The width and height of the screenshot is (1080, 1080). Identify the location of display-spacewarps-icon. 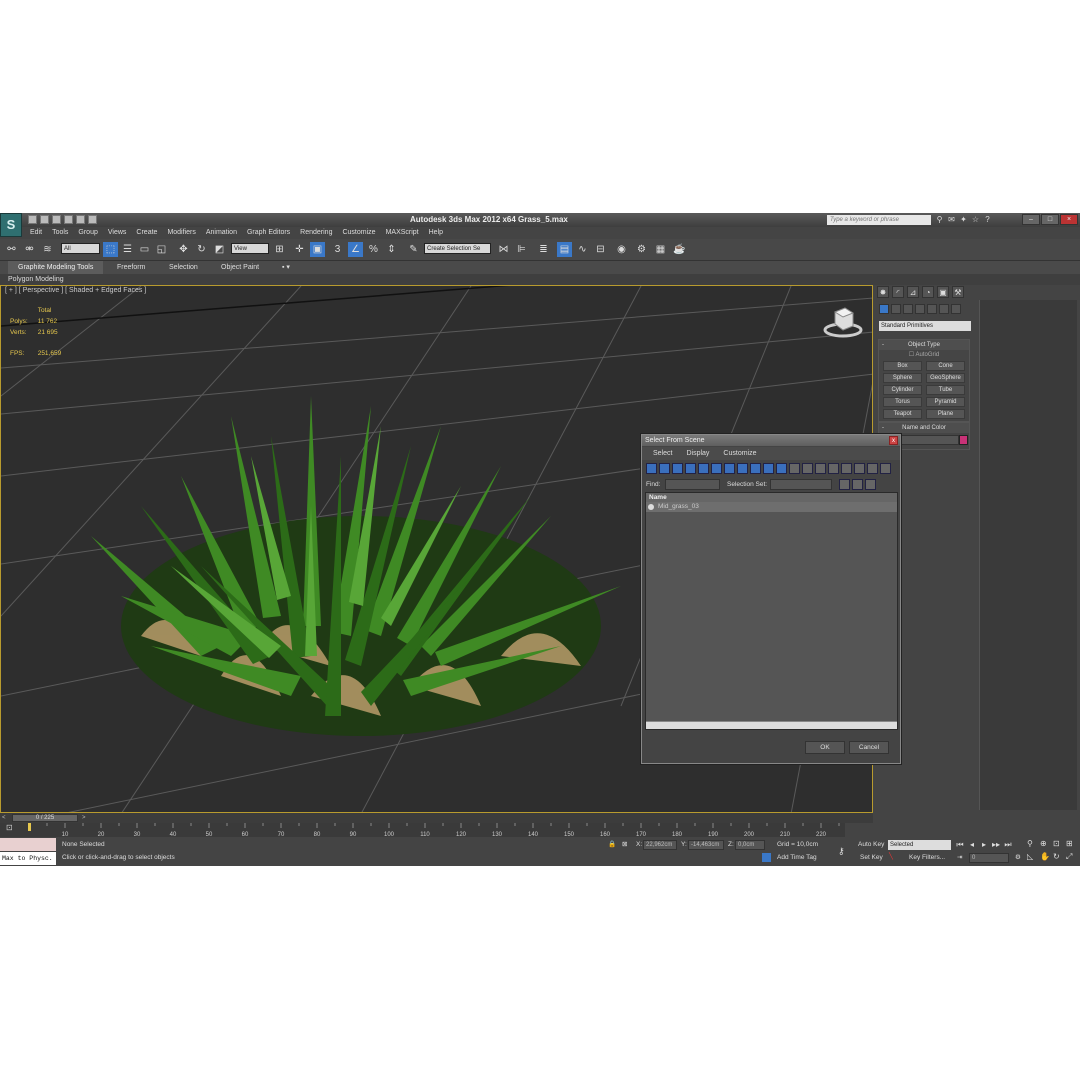
(716, 468).